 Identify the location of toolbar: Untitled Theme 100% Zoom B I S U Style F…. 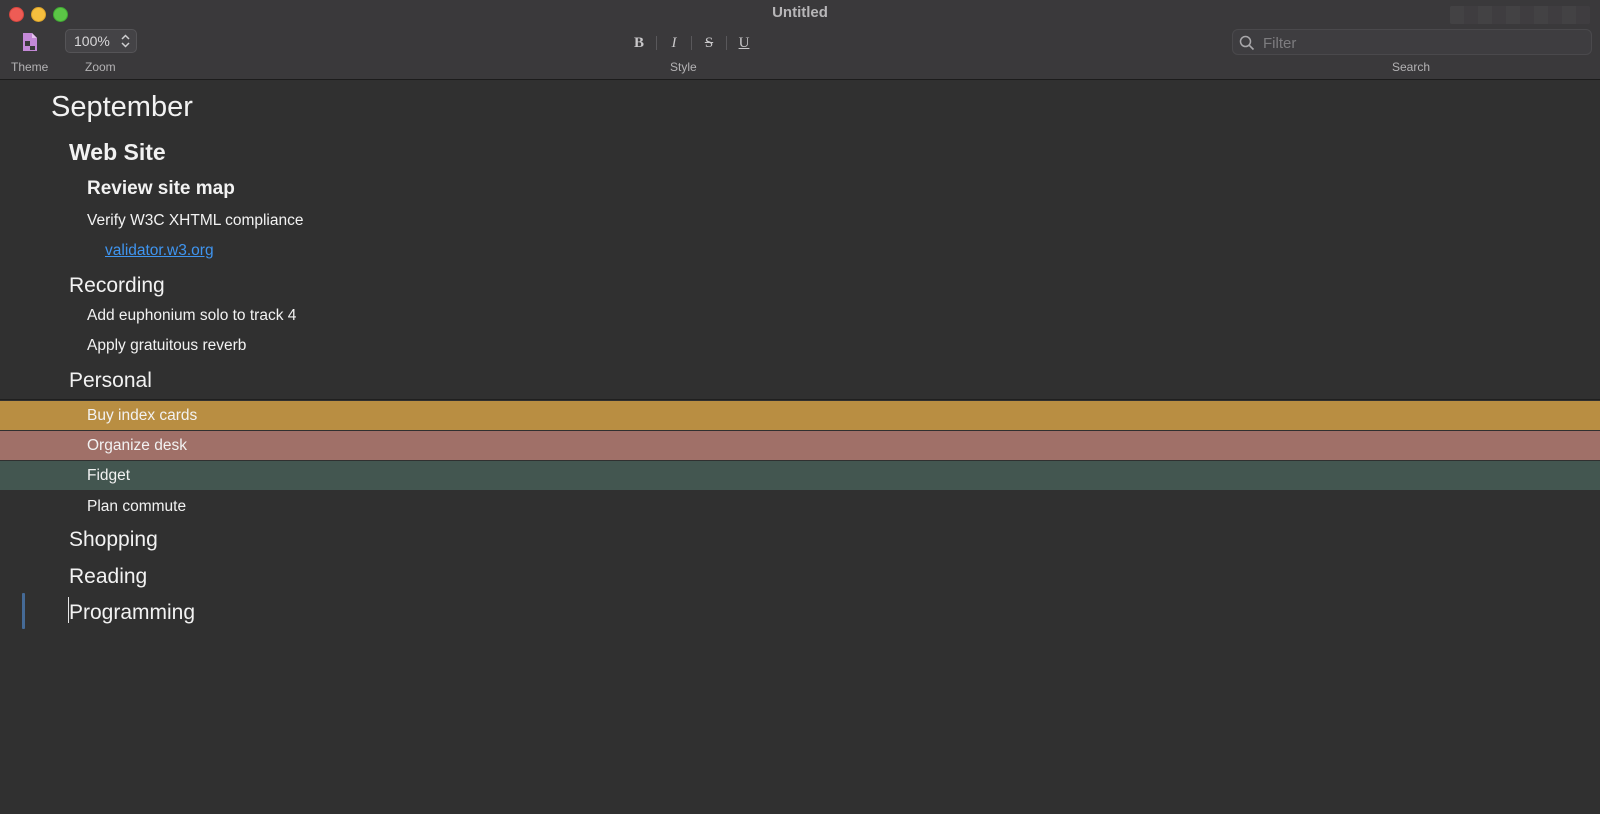
(800, 40).